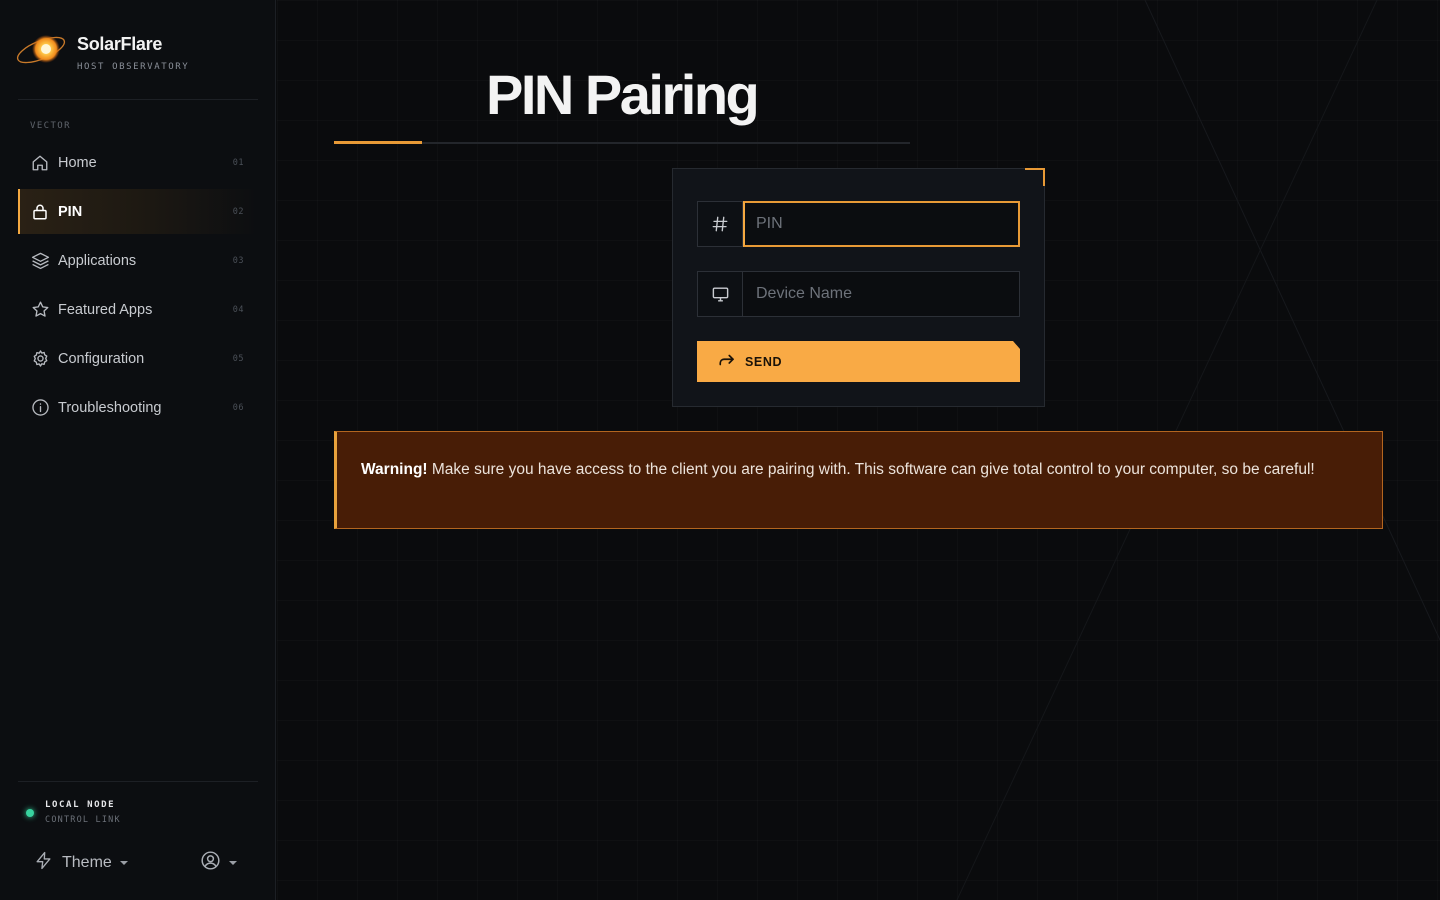  What do you see at coordinates (73, 812) in the screenshot?
I see `node-status: LOCAL NODE CONTROL LINK` at bounding box center [73, 812].